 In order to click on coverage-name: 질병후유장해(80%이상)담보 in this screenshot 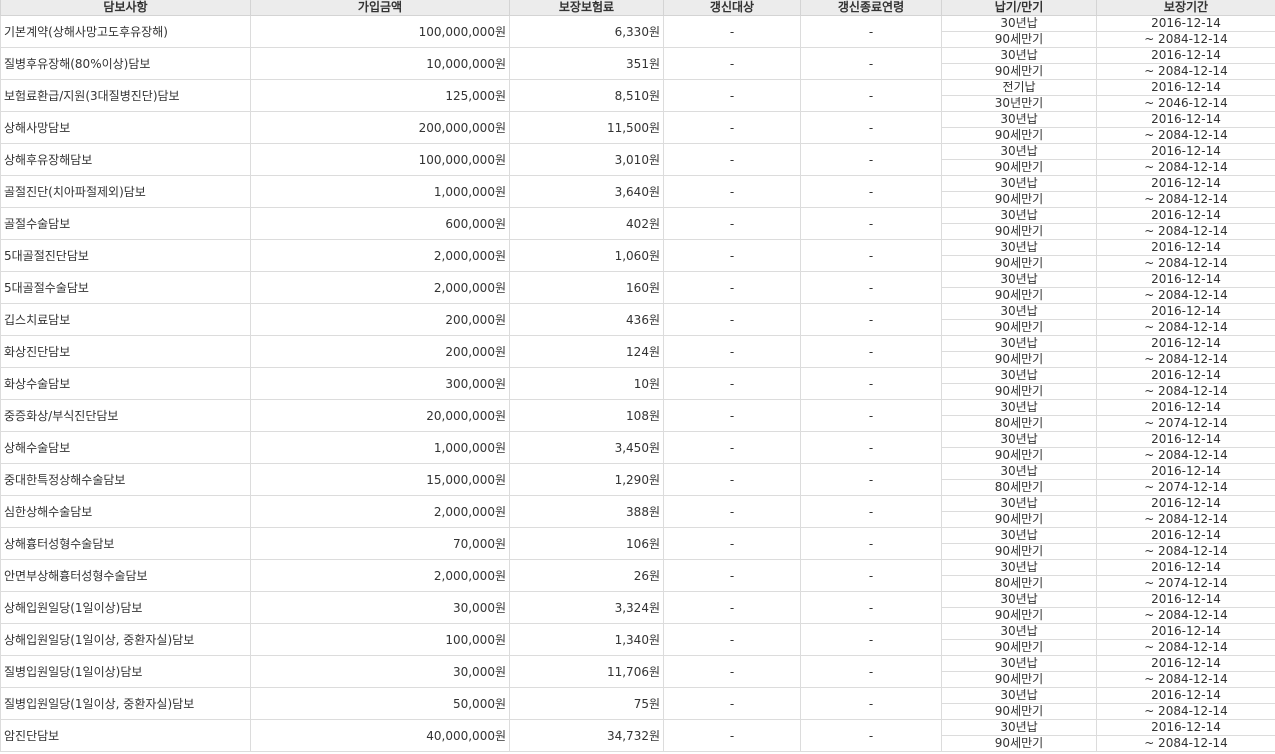, I will do `click(125, 63)`.